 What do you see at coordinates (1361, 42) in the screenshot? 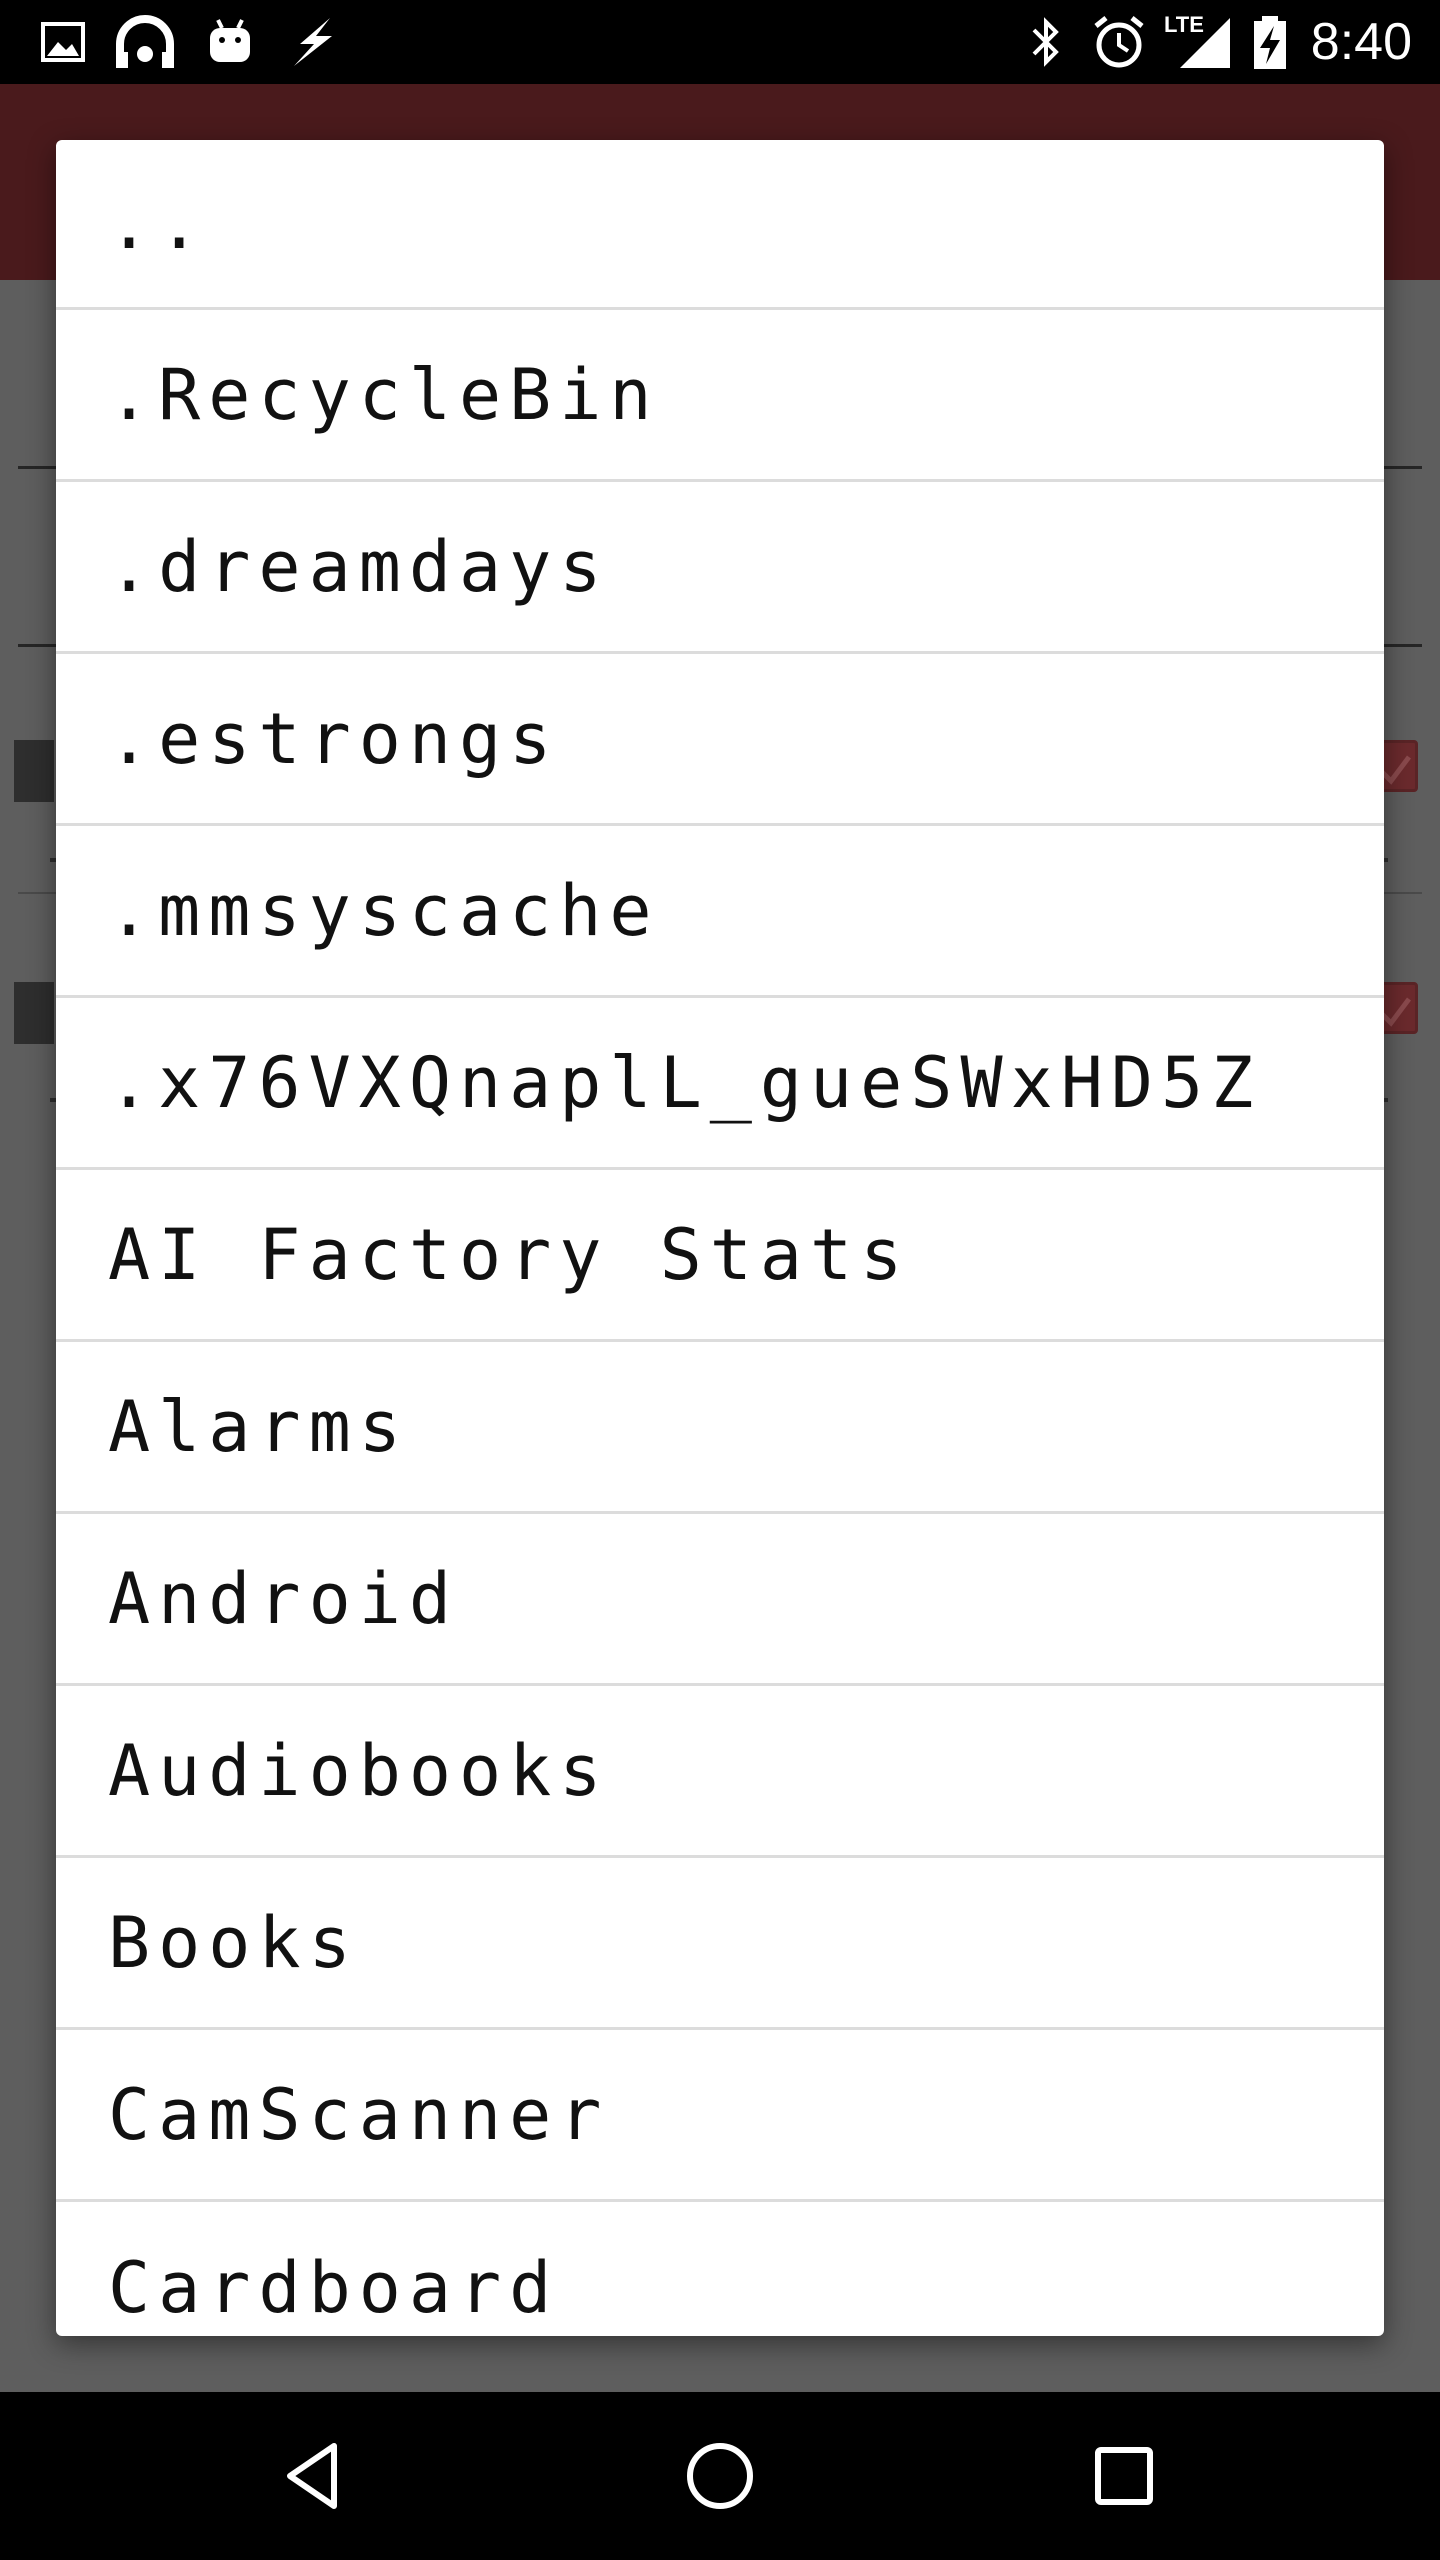
I see `status-time: 8:40` at bounding box center [1361, 42].